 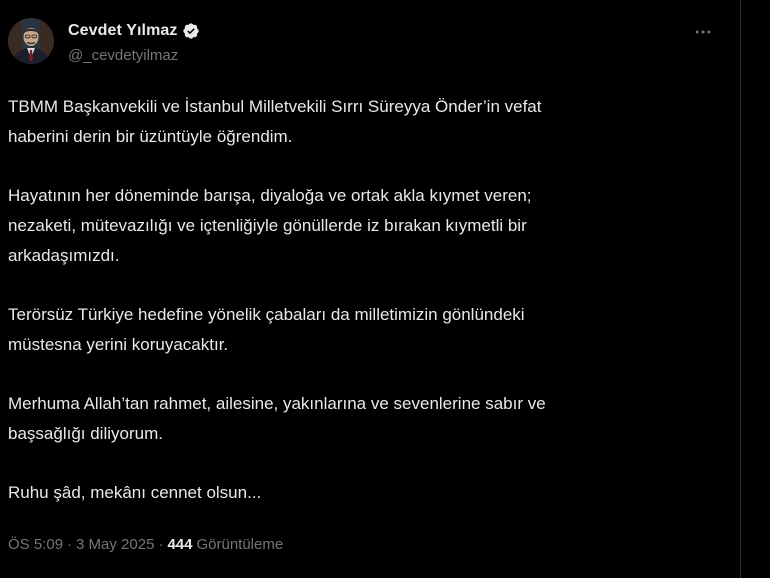 I want to click on verified-badge-icon, so click(x=191, y=31).